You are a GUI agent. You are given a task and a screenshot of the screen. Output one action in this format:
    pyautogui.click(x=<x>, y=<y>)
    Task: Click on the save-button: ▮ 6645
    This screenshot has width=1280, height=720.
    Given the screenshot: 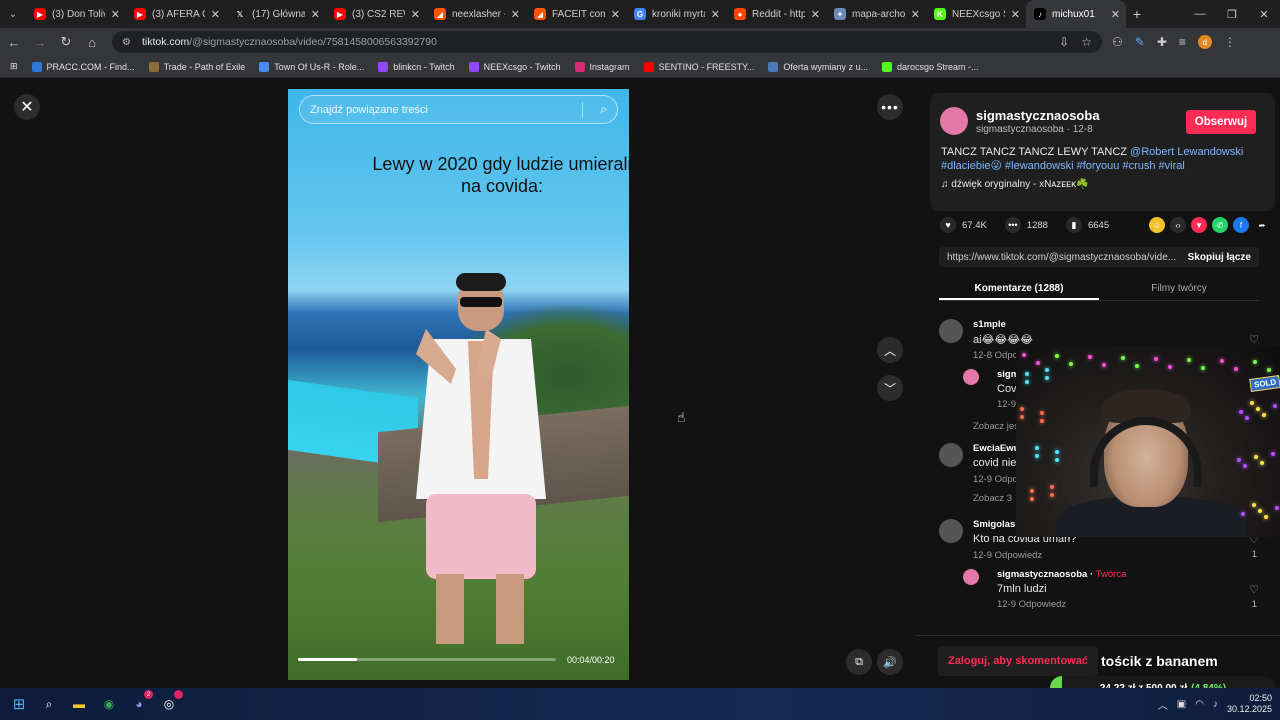 What is the action you would take?
    pyautogui.click(x=1087, y=225)
    